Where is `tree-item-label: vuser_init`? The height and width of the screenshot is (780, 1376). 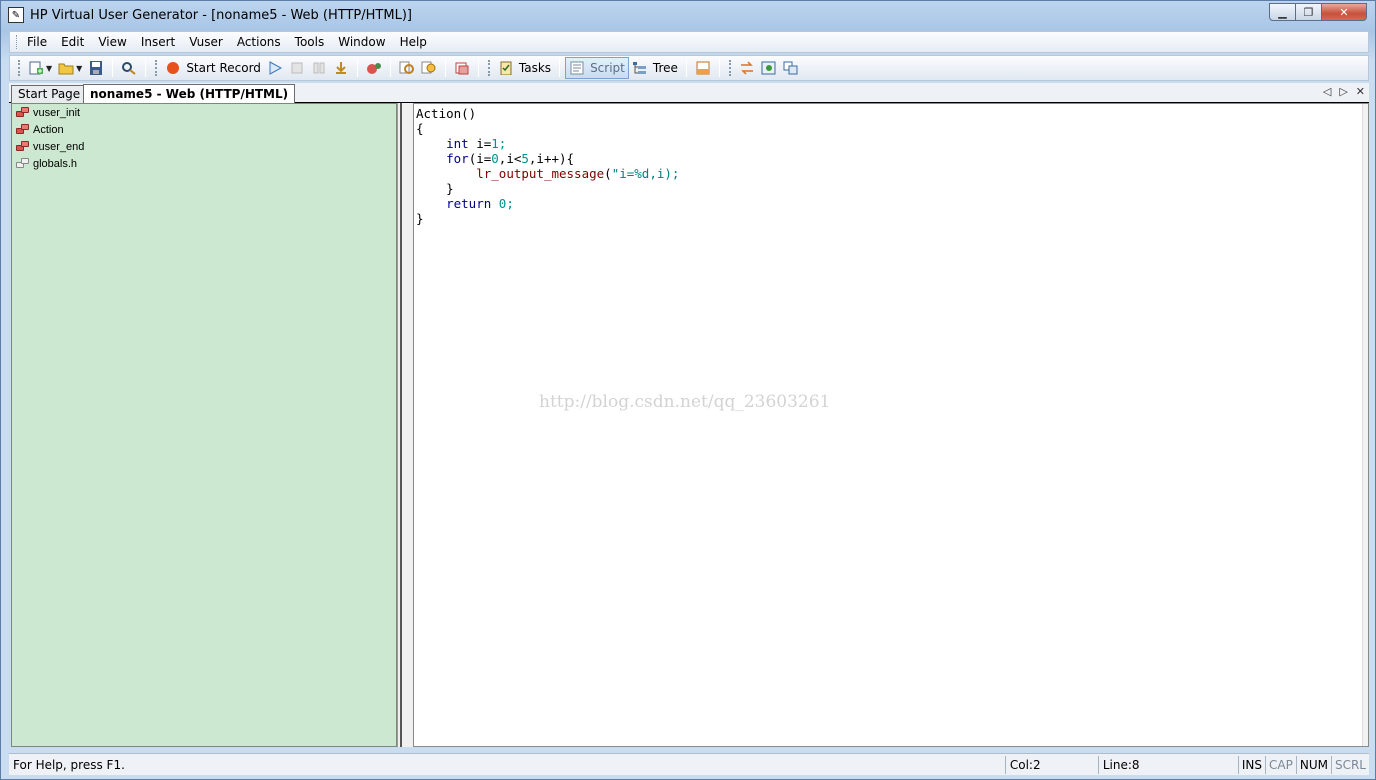
tree-item-label: vuser_init is located at coordinates (57, 112).